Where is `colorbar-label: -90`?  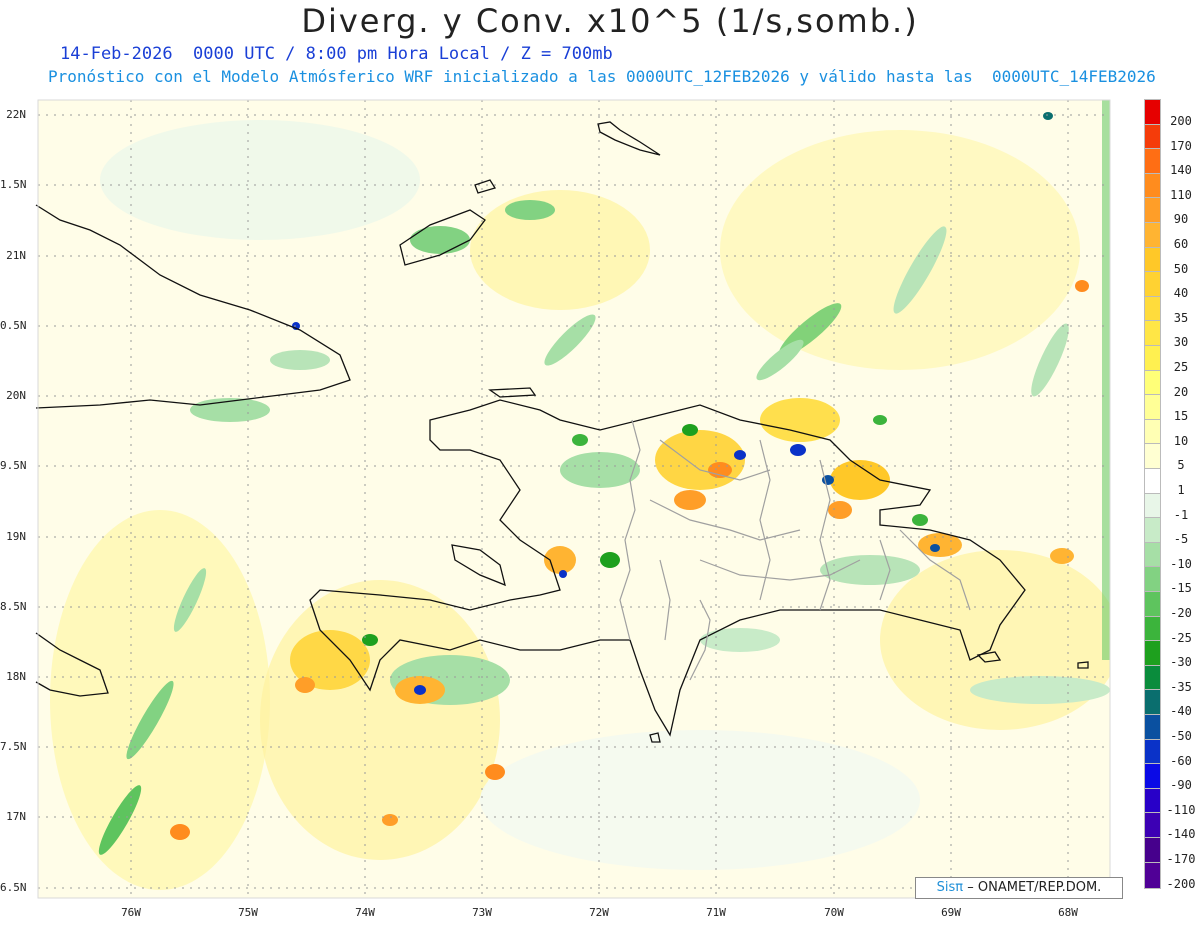
colorbar-label: -90 is located at coordinates (1181, 785).